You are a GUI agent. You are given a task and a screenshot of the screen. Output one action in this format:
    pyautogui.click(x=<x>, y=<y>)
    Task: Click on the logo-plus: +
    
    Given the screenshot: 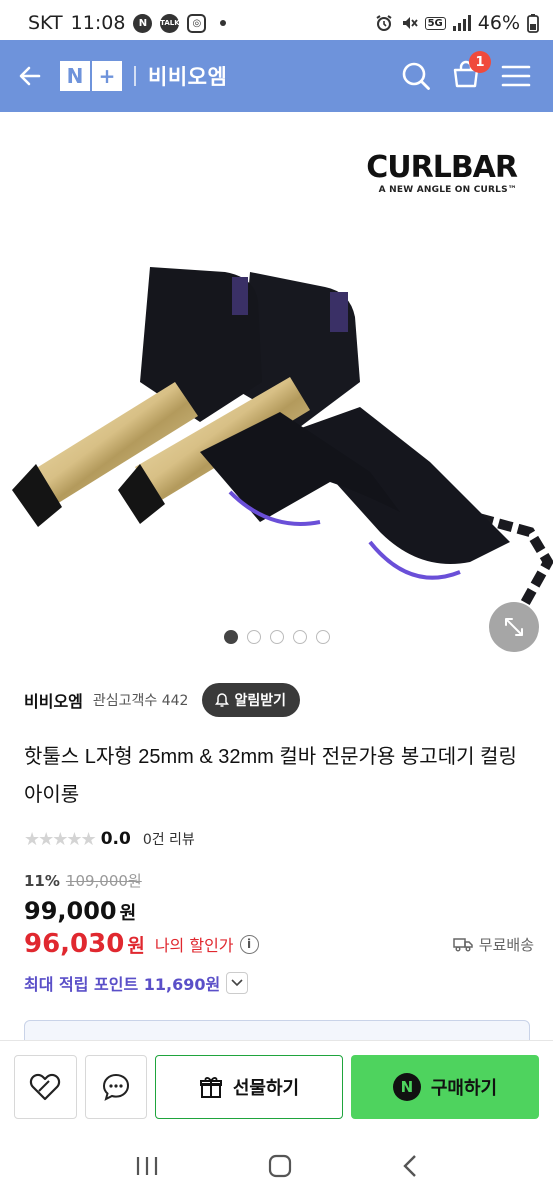 What is the action you would take?
    pyautogui.click(x=107, y=76)
    